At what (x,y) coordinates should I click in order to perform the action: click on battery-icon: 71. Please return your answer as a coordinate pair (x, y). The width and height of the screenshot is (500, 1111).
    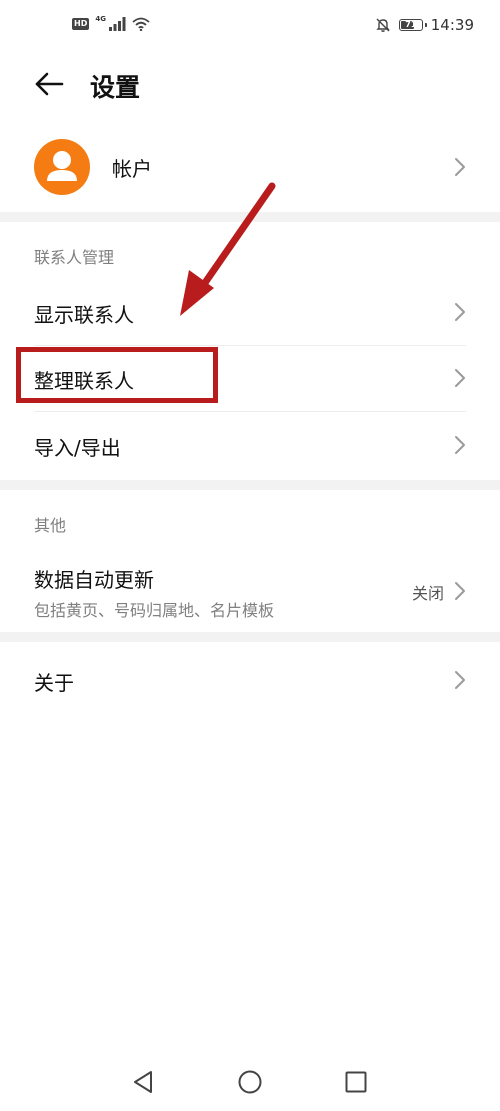
    Looking at the image, I should click on (412, 25).